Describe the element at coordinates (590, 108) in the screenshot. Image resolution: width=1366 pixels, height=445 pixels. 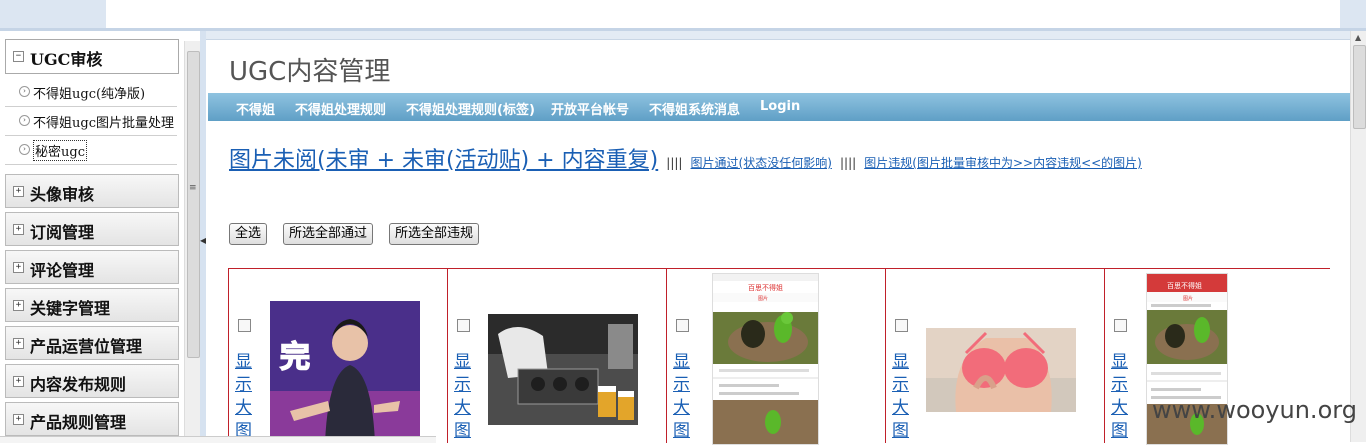
I see `nav-open-platform-accounts: 开放平台帐号` at that location.